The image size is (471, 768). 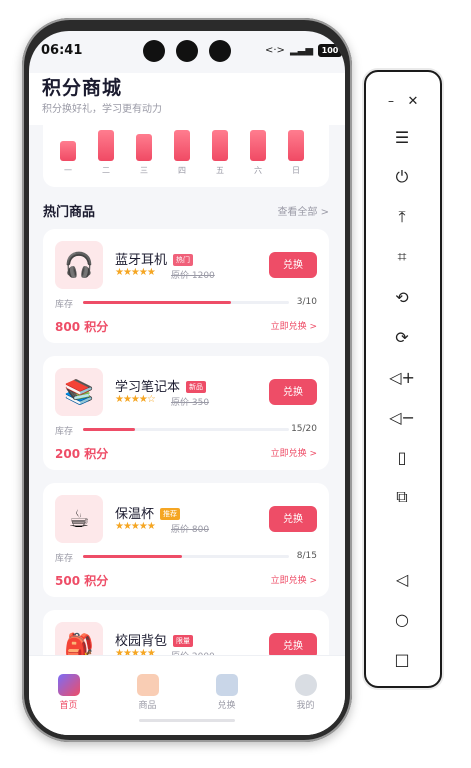 I want to click on status-bar: 06:41 <·> ▂▃▅ 100, so click(x=187, y=52).